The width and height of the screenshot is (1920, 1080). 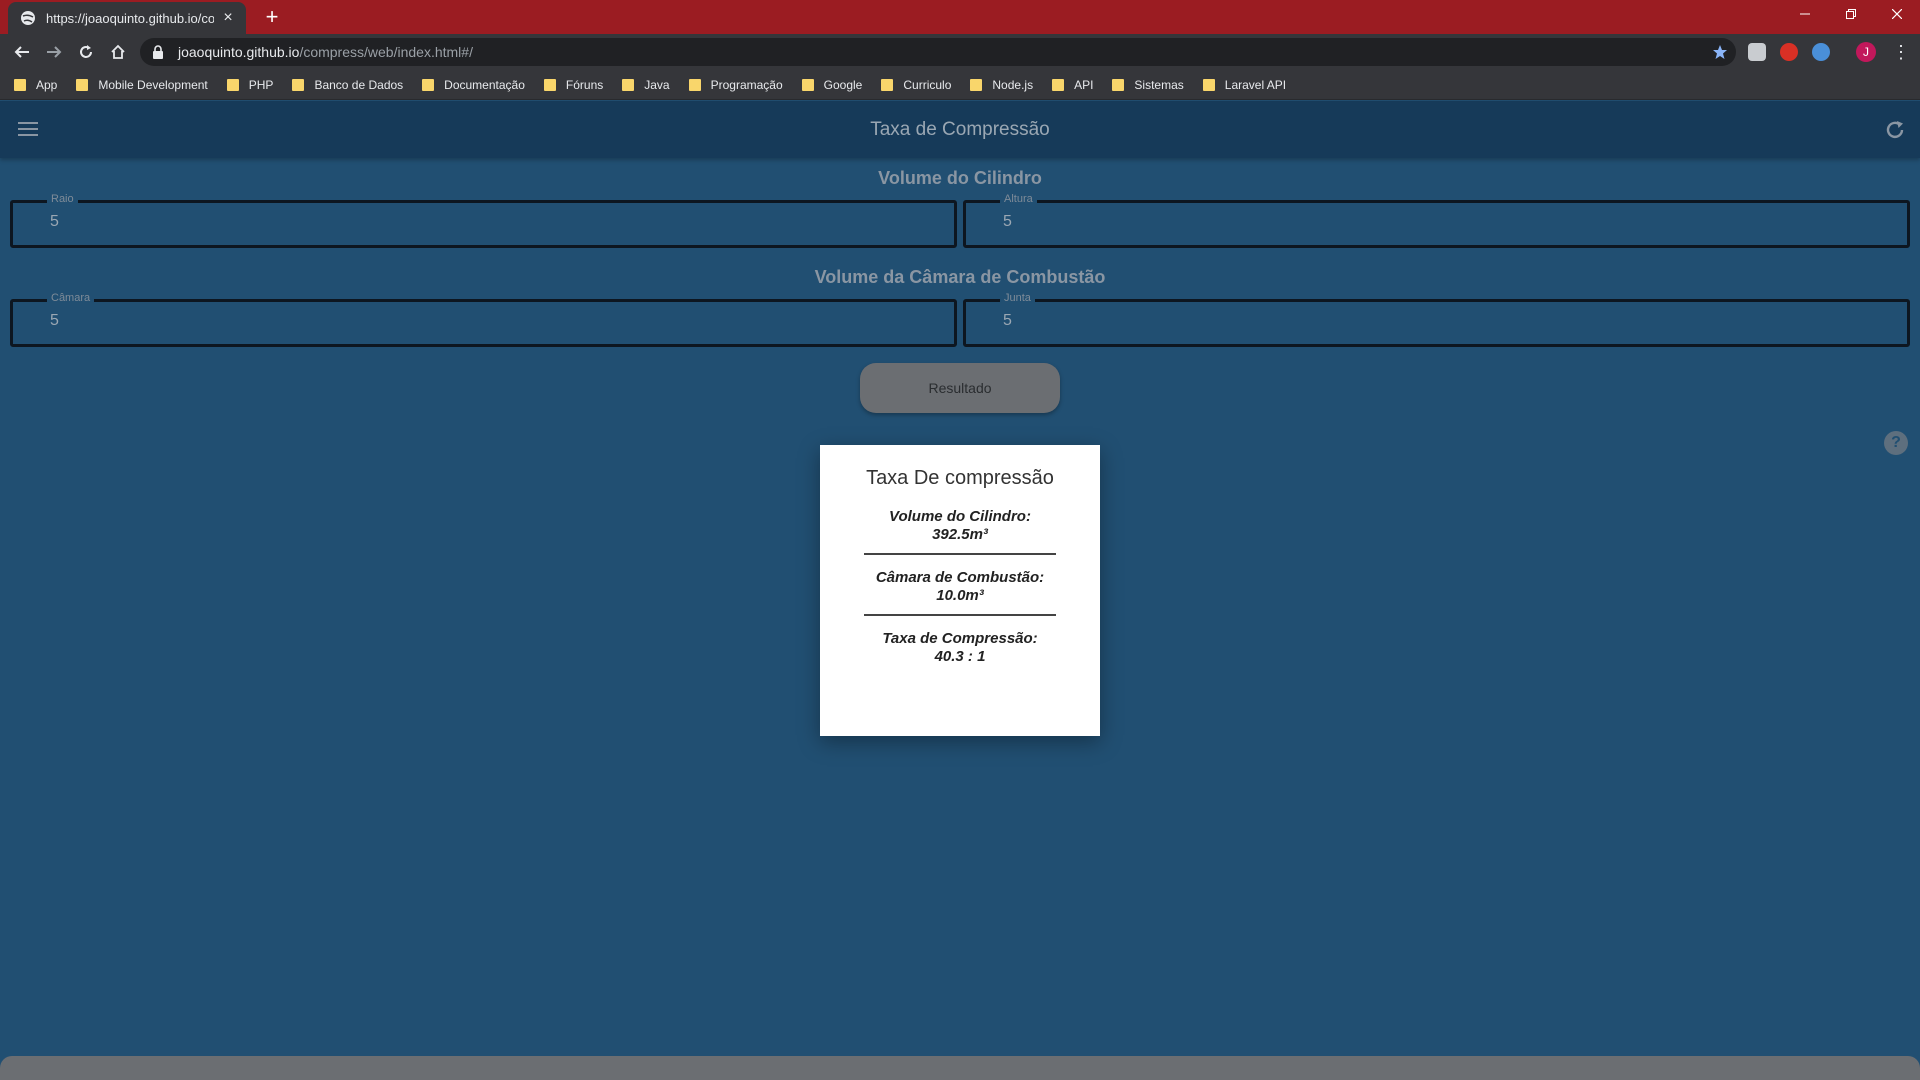 What do you see at coordinates (1821, 52) in the screenshot?
I see `extension-globe-icon` at bounding box center [1821, 52].